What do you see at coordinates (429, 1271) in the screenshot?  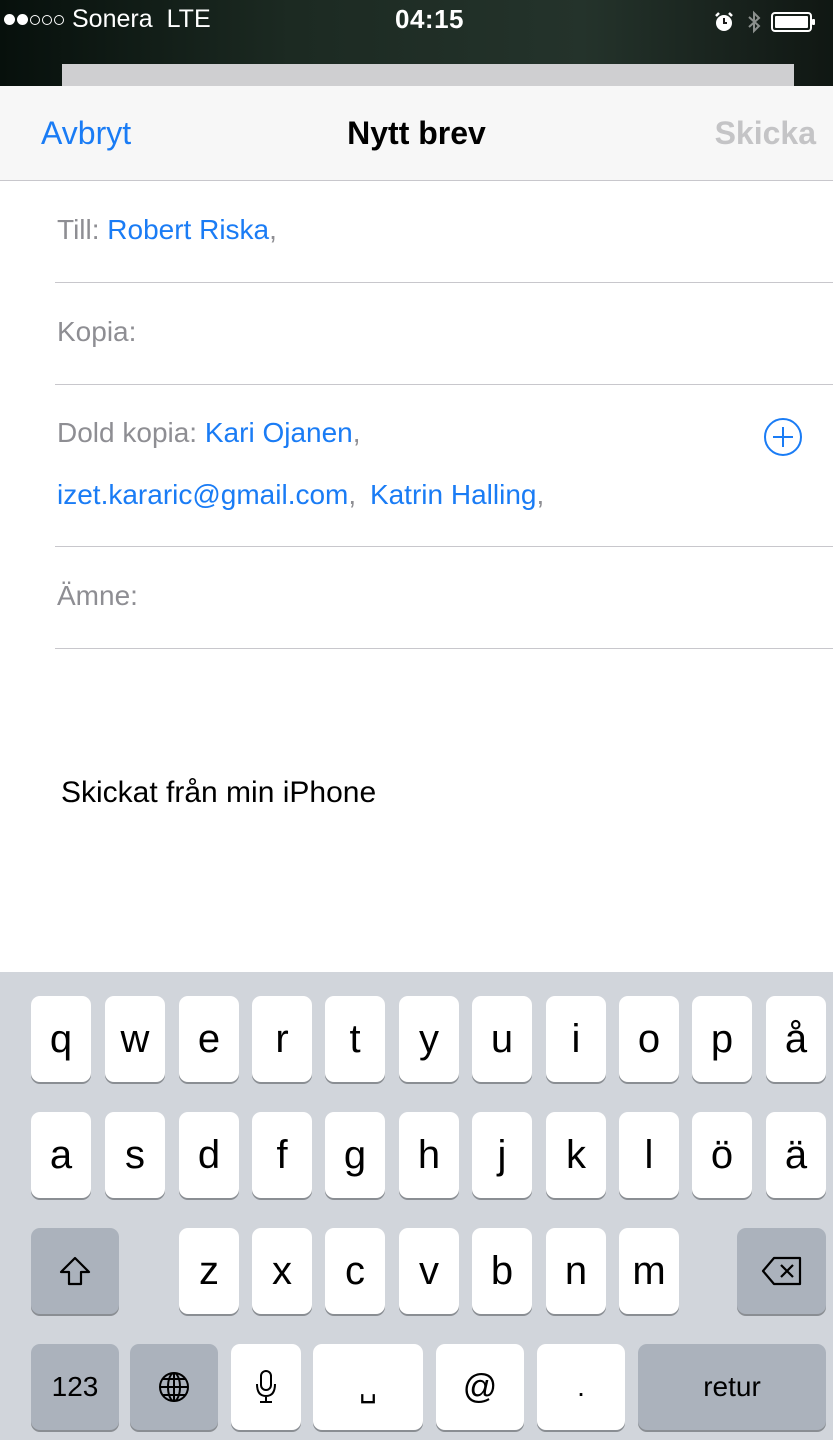 I see `key-v: v` at bounding box center [429, 1271].